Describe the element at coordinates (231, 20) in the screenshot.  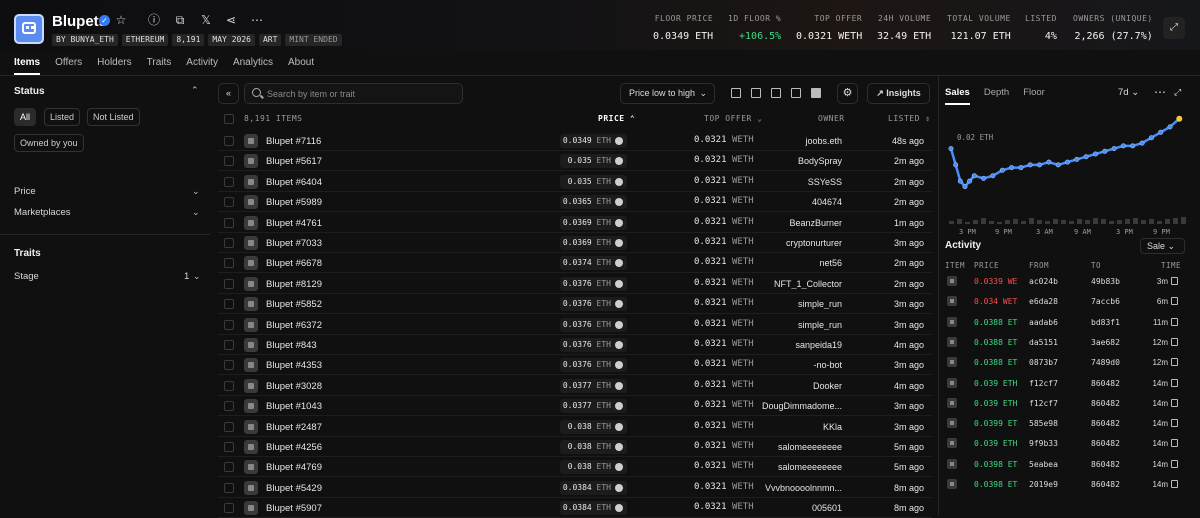
I see `share-icon: ⋖` at that location.